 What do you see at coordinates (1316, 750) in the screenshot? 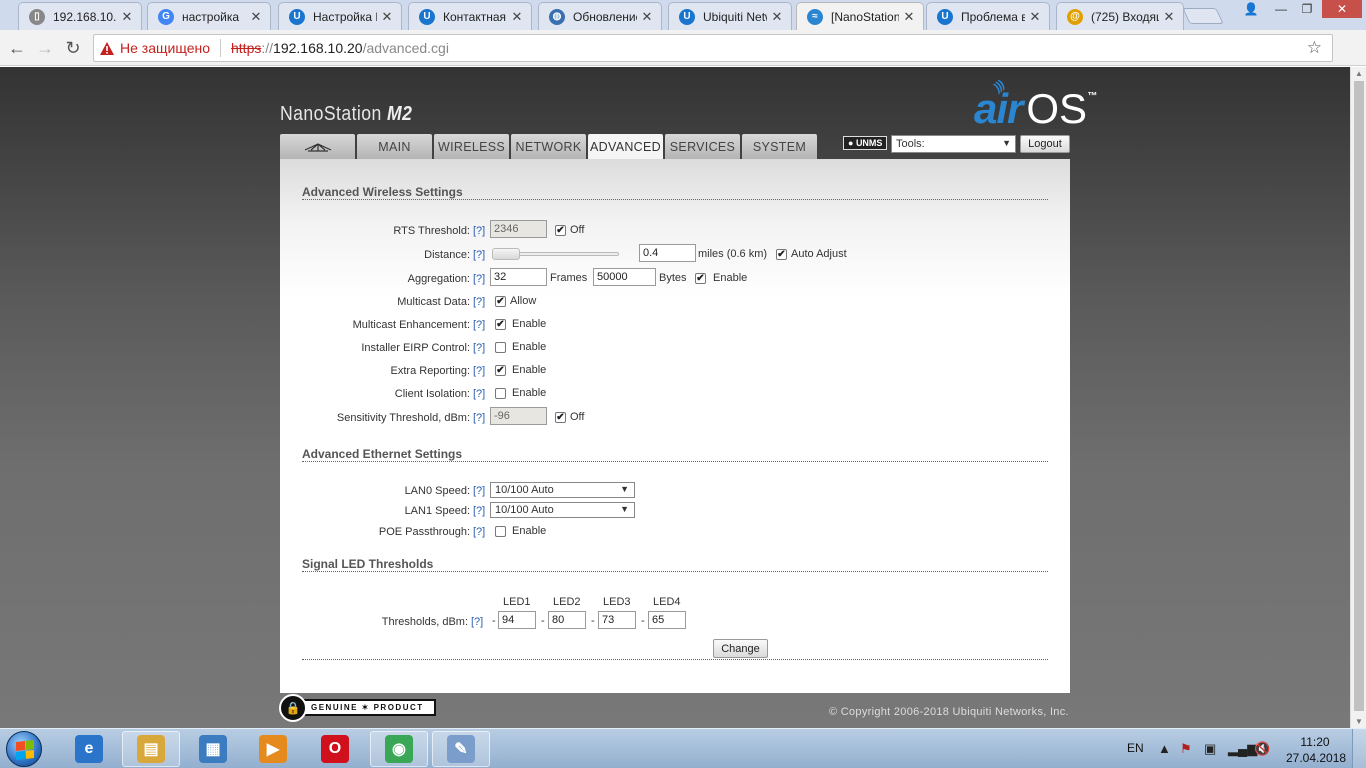
I see `system-clock: 11:20 27.04.2018` at bounding box center [1316, 750].